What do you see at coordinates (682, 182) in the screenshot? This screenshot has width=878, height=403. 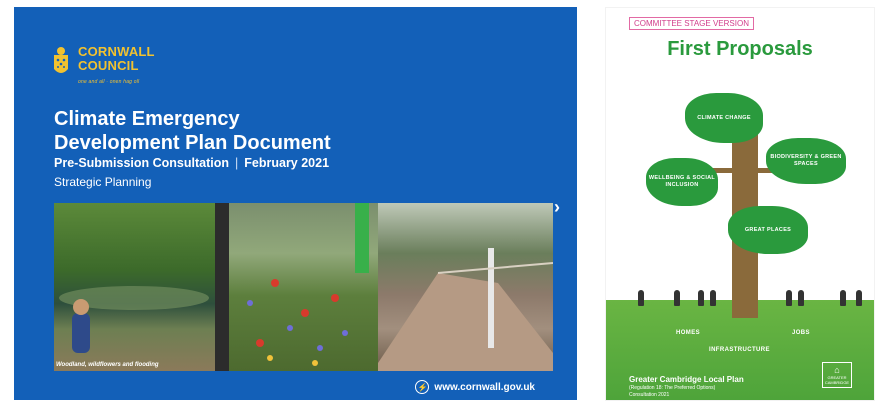 I see `wellbeing-cloud: WELLBEING & SOCIAL INCLUSION` at bounding box center [682, 182].